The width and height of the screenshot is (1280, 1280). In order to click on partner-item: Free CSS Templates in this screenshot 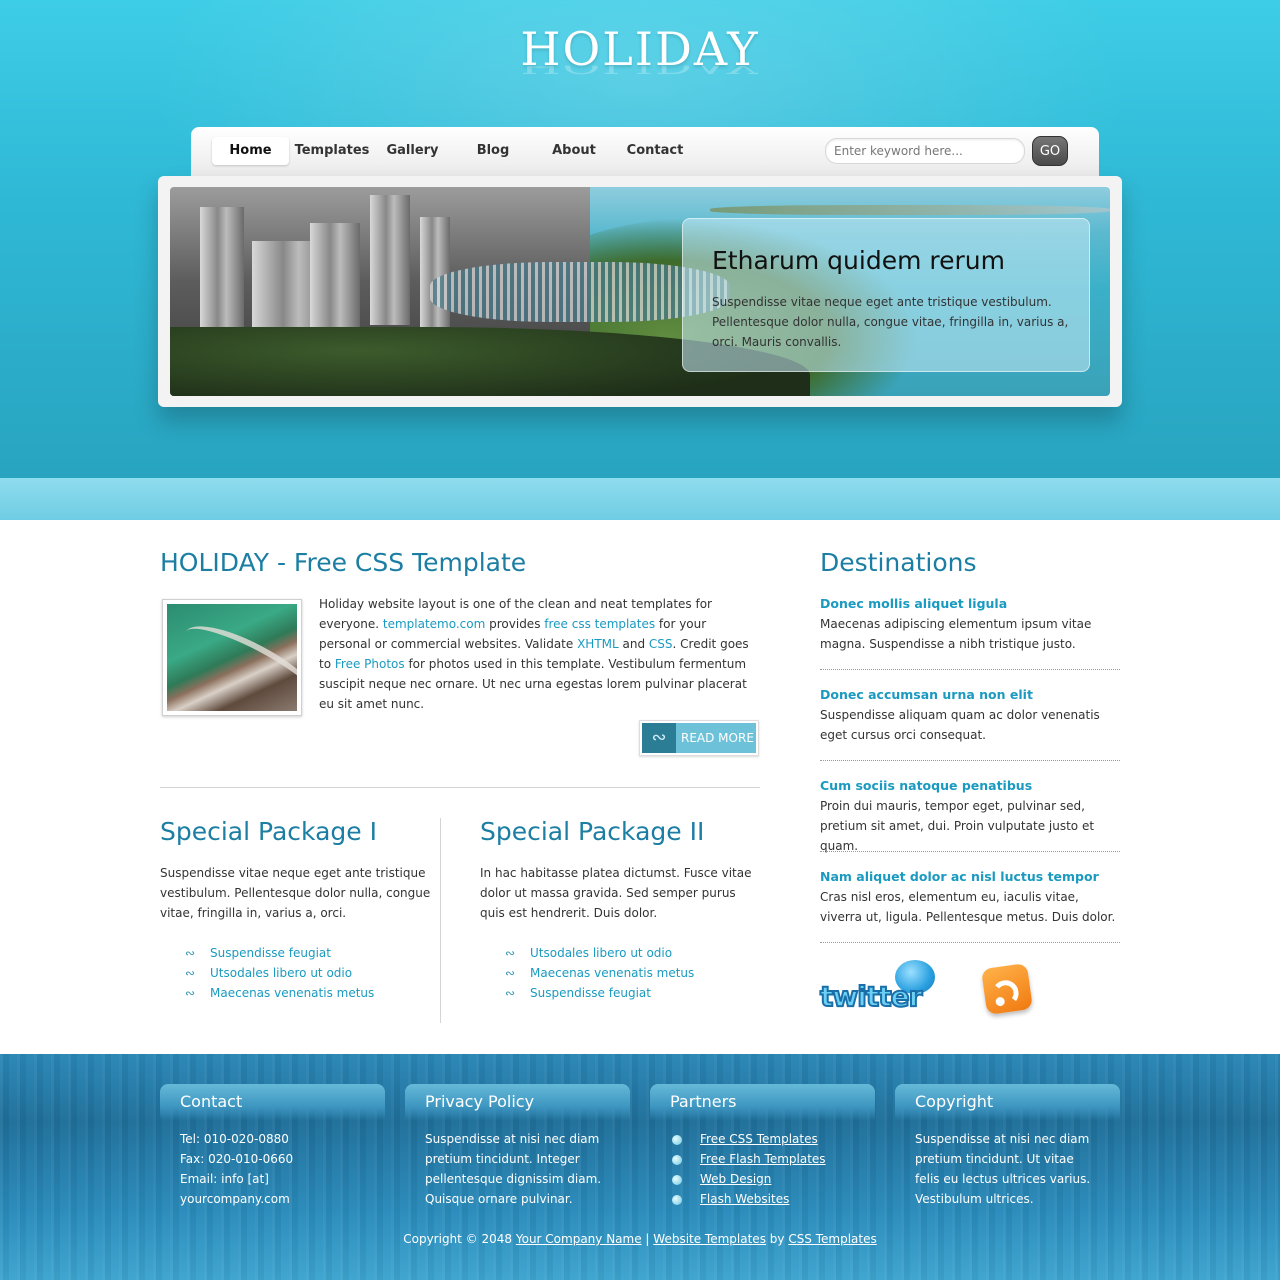, I will do `click(749, 1139)`.